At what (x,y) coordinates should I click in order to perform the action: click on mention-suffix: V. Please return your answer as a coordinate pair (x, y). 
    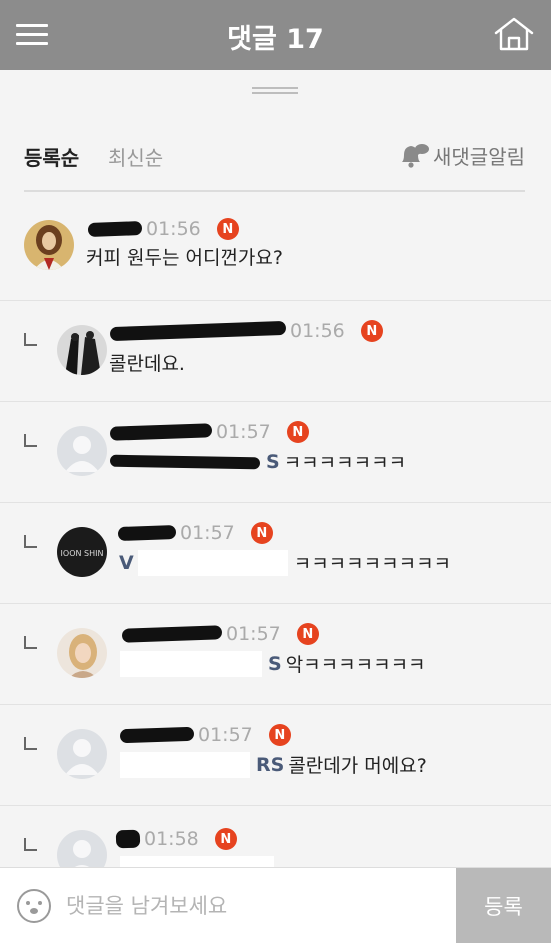
    Looking at the image, I should click on (126, 563).